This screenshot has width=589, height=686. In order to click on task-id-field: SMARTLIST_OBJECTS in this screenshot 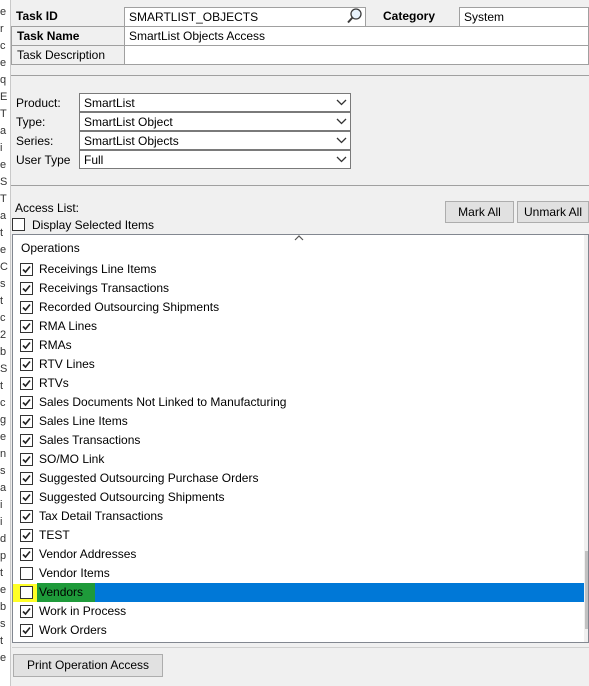, I will do `click(245, 17)`.